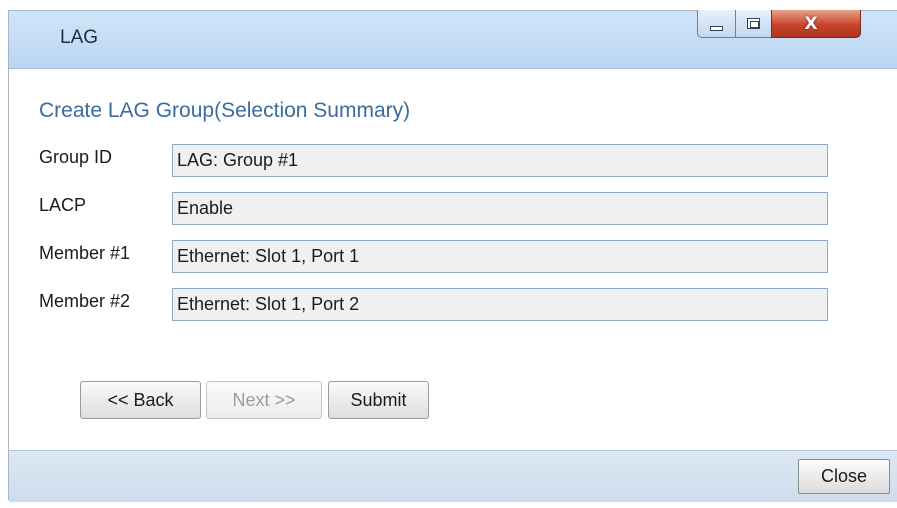 The width and height of the screenshot is (897, 508). Describe the element at coordinates (378, 400) in the screenshot. I see `submit-button: Submit` at that location.